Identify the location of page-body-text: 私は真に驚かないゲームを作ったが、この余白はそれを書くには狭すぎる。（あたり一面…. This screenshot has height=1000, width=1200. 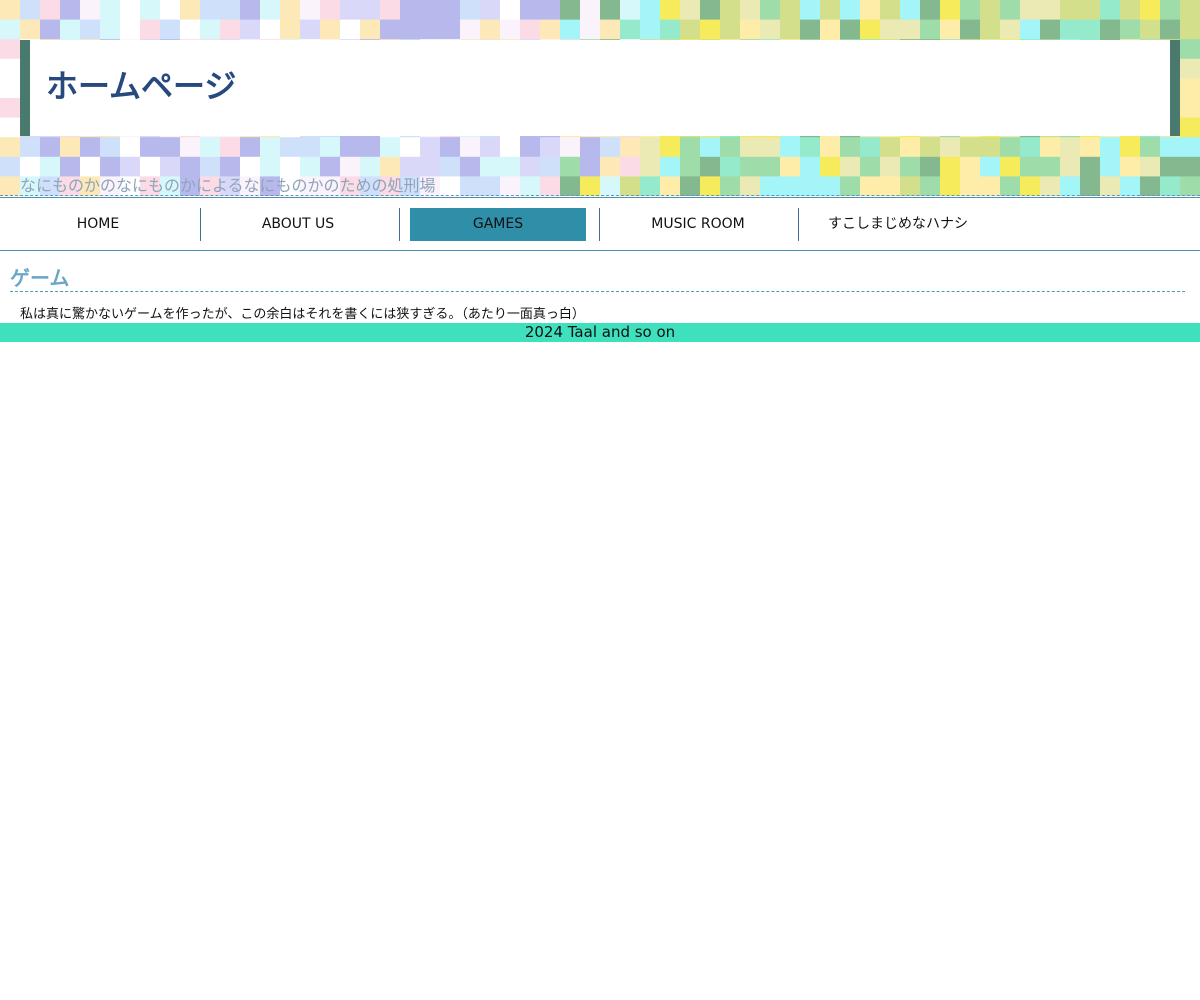
(302, 314).